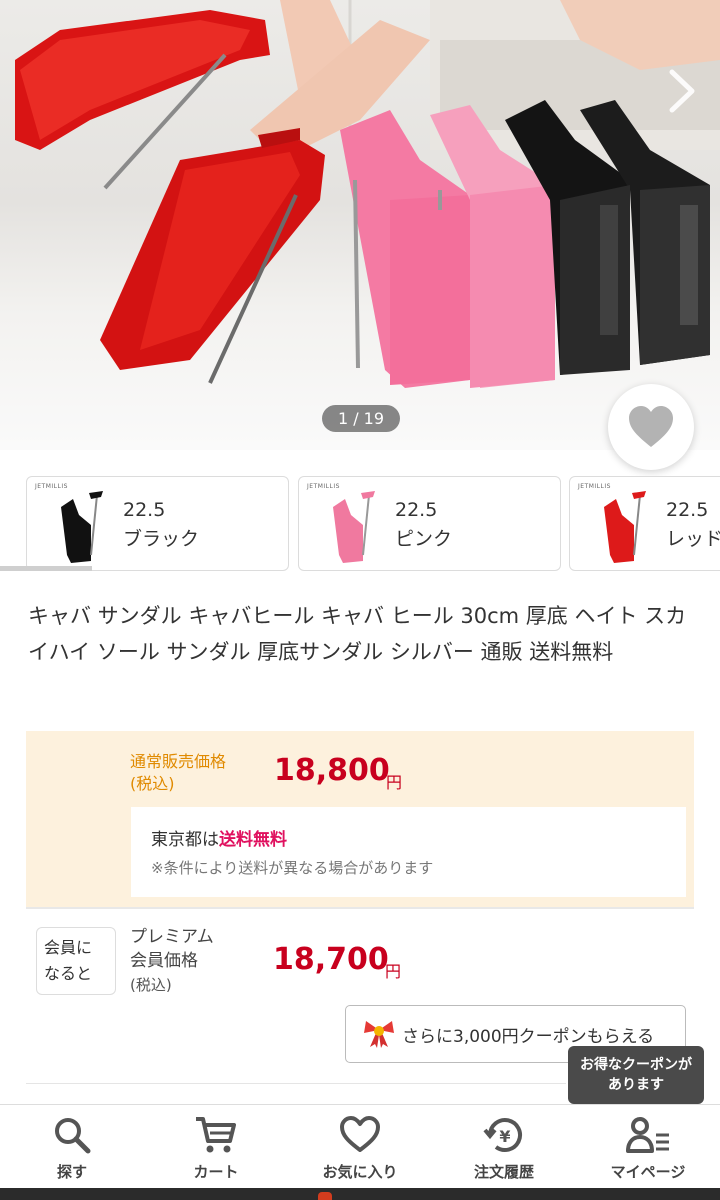 The image size is (720, 1200). I want to click on system-bar, so click(360, 1194).